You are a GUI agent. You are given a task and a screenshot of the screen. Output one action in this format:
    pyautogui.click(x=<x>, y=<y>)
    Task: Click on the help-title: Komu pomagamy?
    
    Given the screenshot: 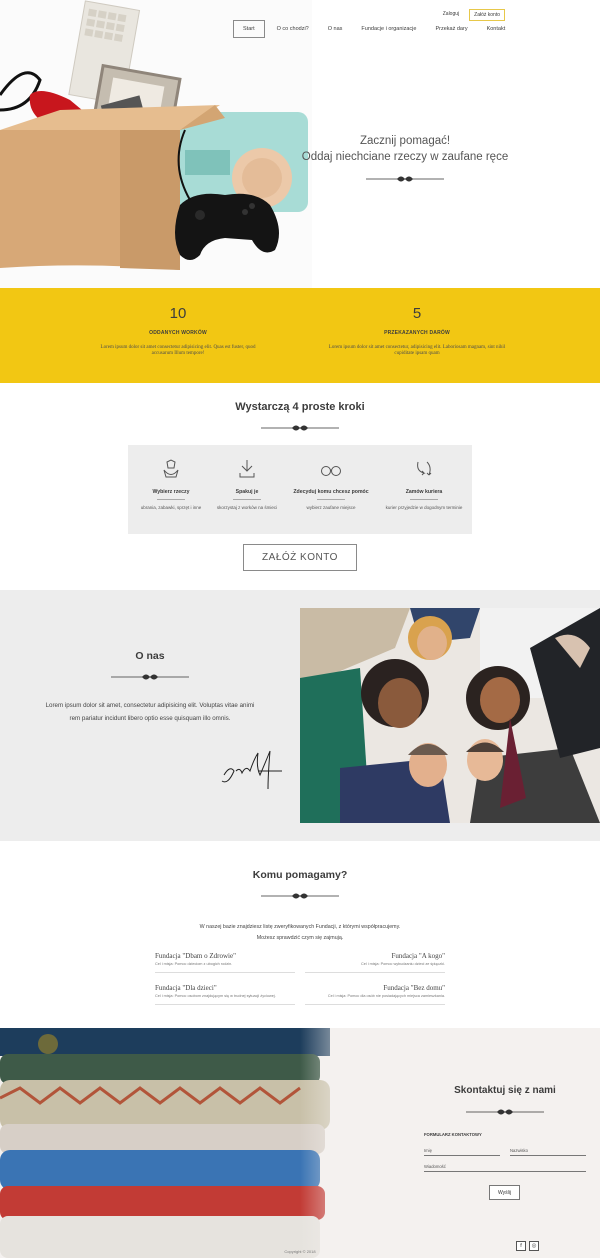 What is the action you would take?
    pyautogui.click(x=300, y=875)
    